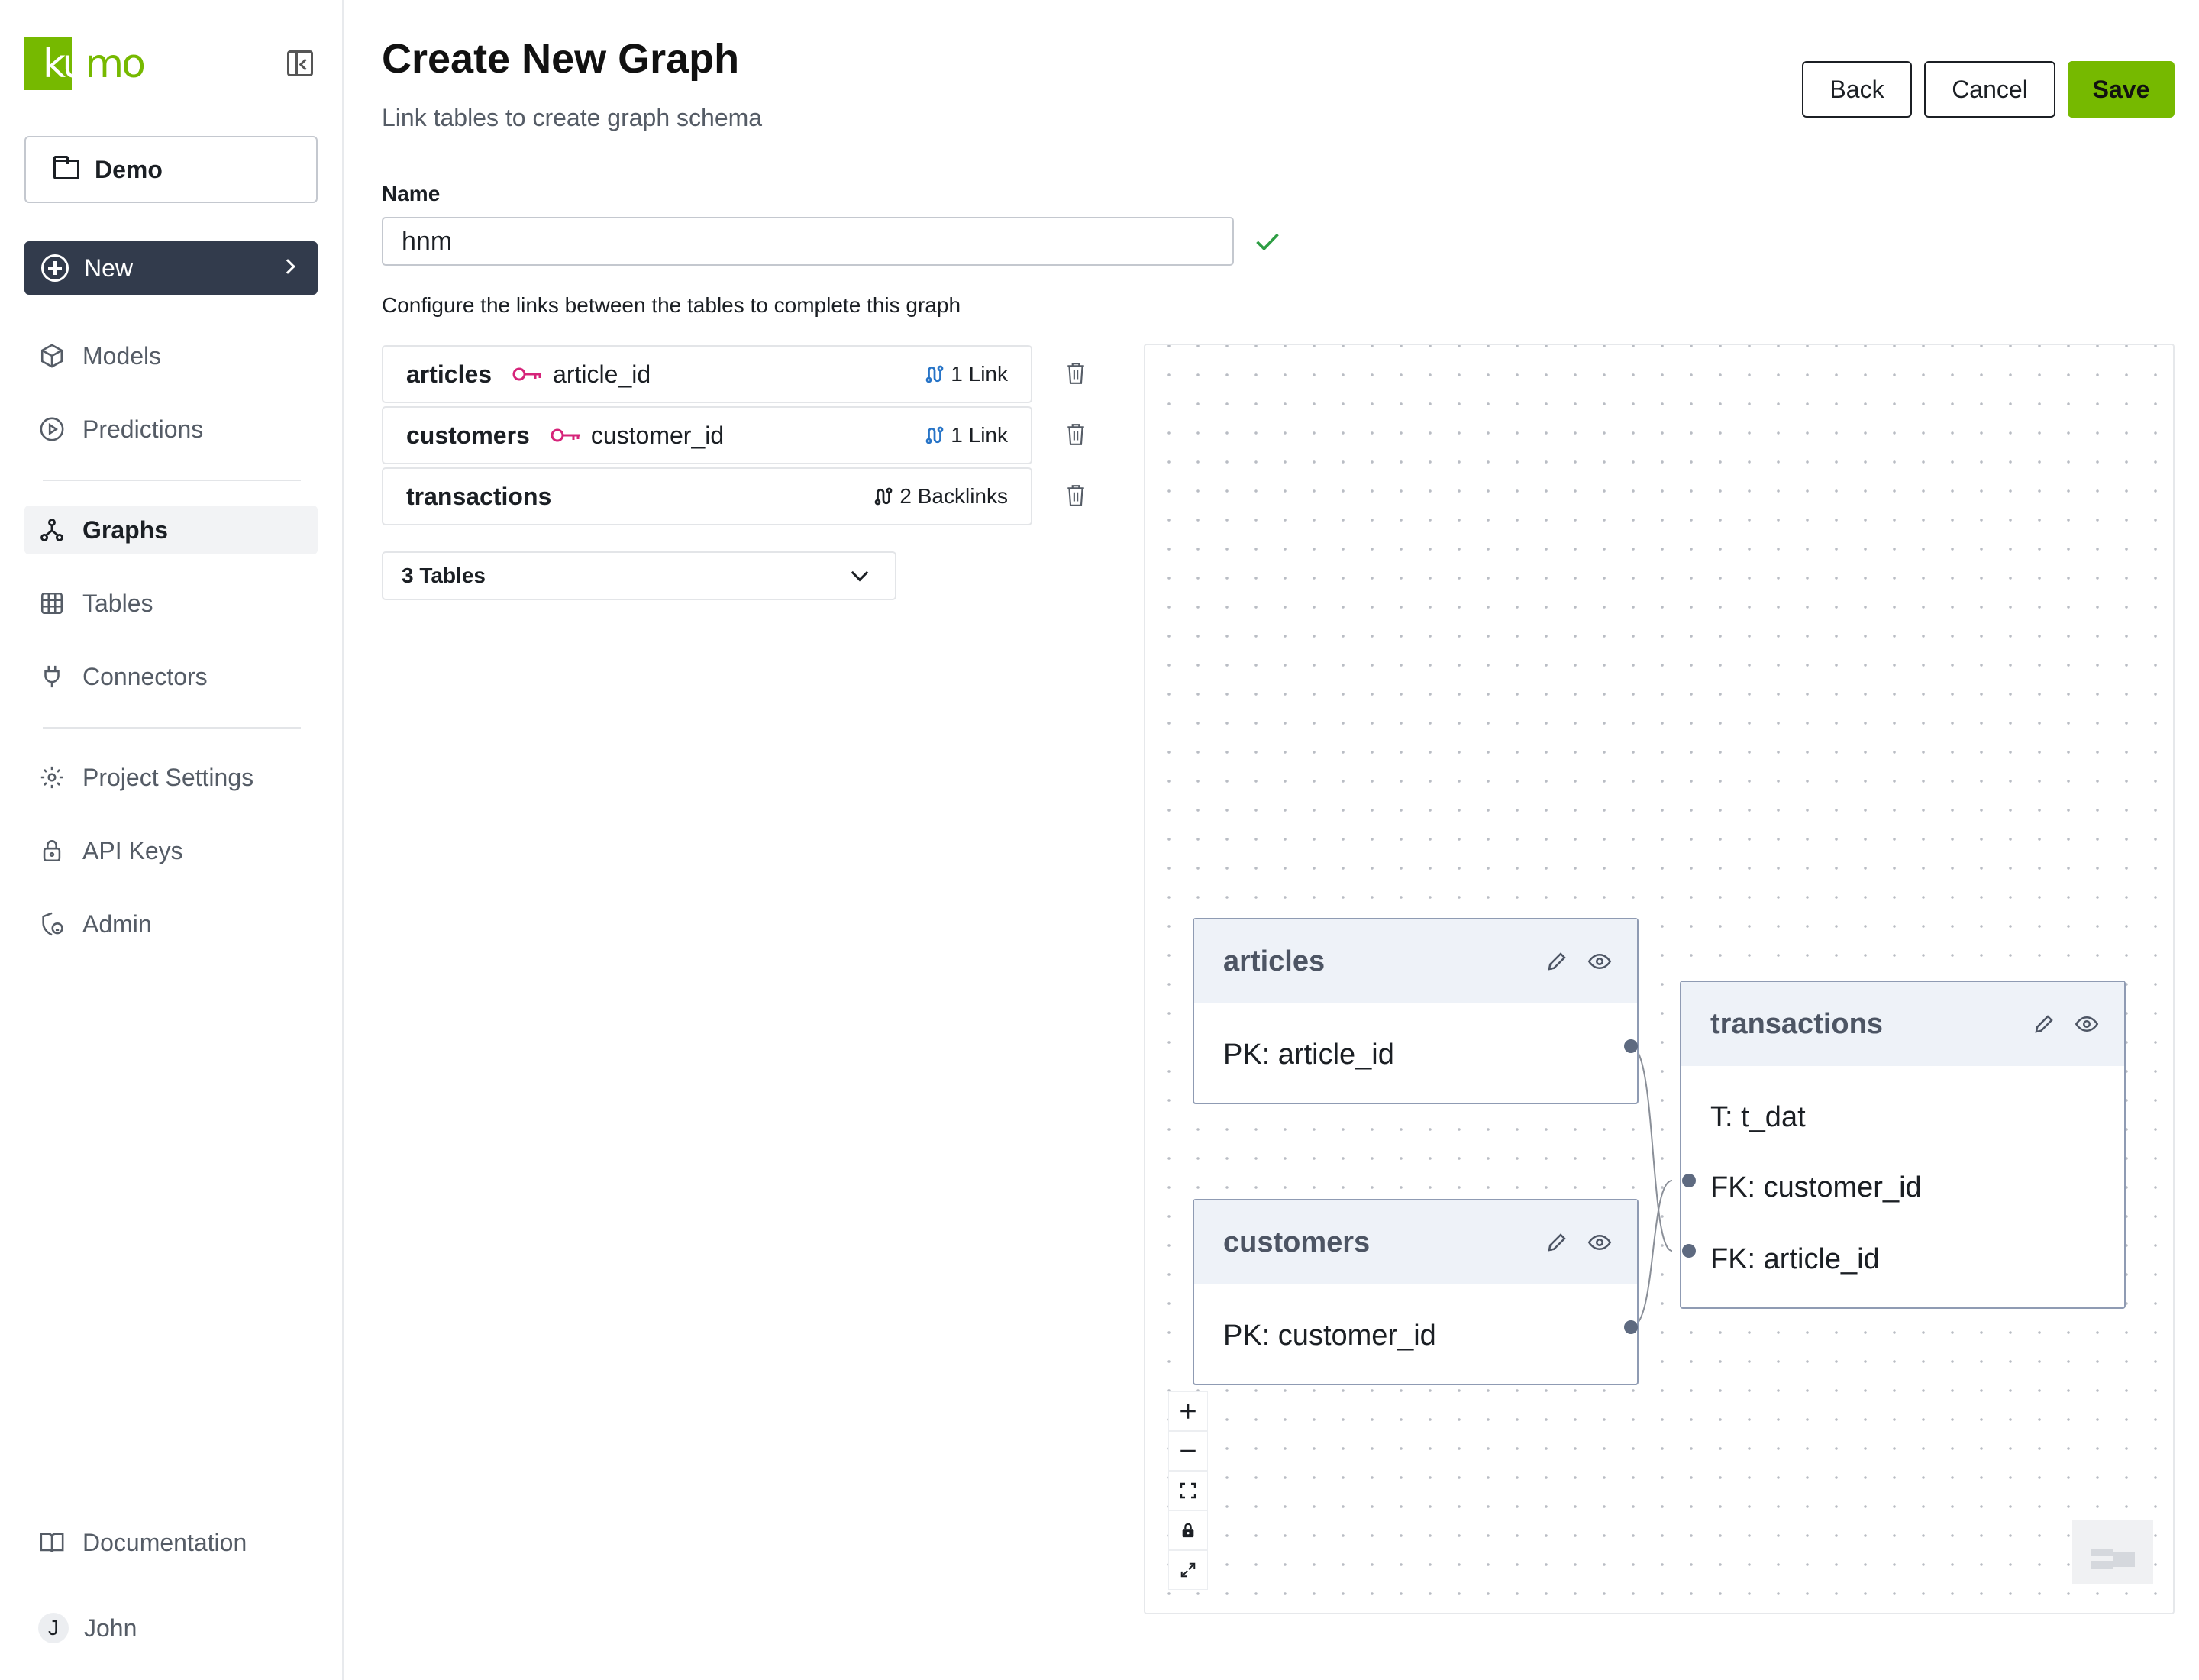 Image resolution: width=2199 pixels, height=1680 pixels. What do you see at coordinates (2112, 1552) in the screenshot?
I see `minimap` at bounding box center [2112, 1552].